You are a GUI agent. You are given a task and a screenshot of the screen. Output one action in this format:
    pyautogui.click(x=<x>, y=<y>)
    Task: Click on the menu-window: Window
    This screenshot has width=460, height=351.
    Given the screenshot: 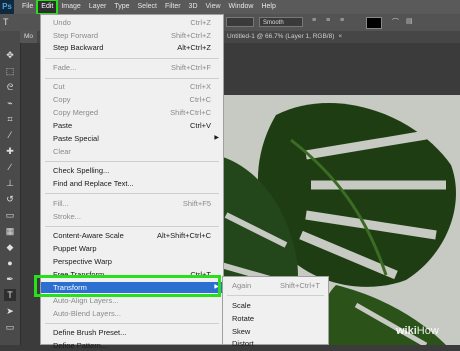 What is the action you would take?
    pyautogui.click(x=241, y=7)
    